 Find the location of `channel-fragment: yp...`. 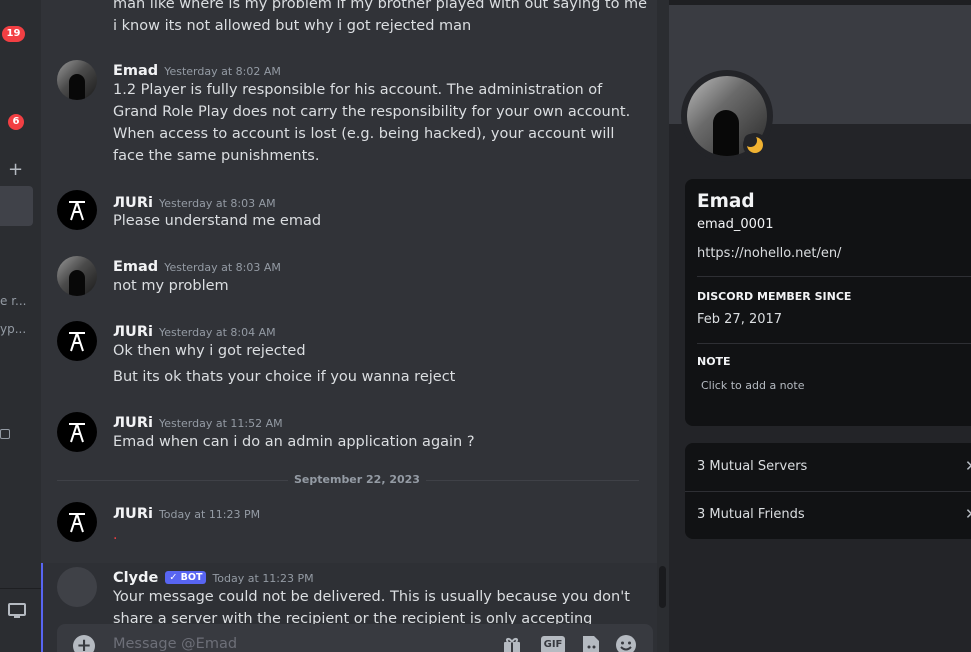

channel-fragment: yp... is located at coordinates (15, 329).